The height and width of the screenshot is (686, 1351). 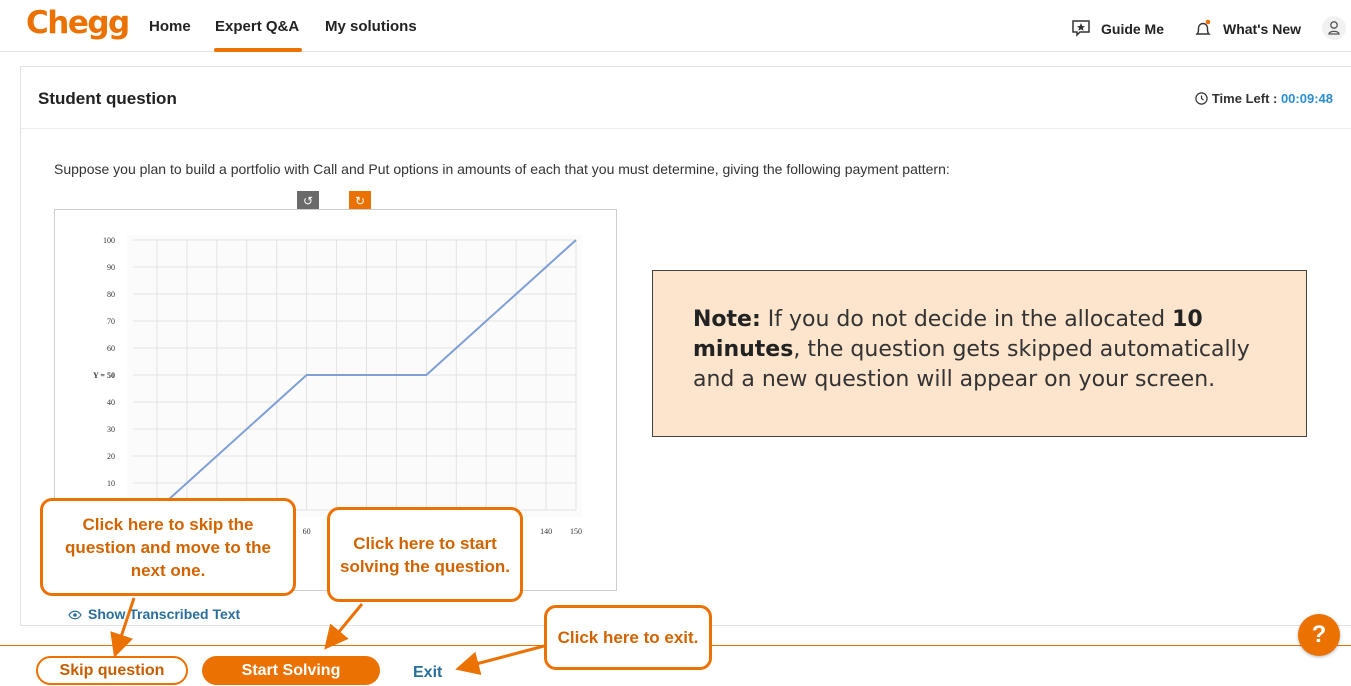 I want to click on rotate-right-icon: ↻, so click(x=360, y=201).